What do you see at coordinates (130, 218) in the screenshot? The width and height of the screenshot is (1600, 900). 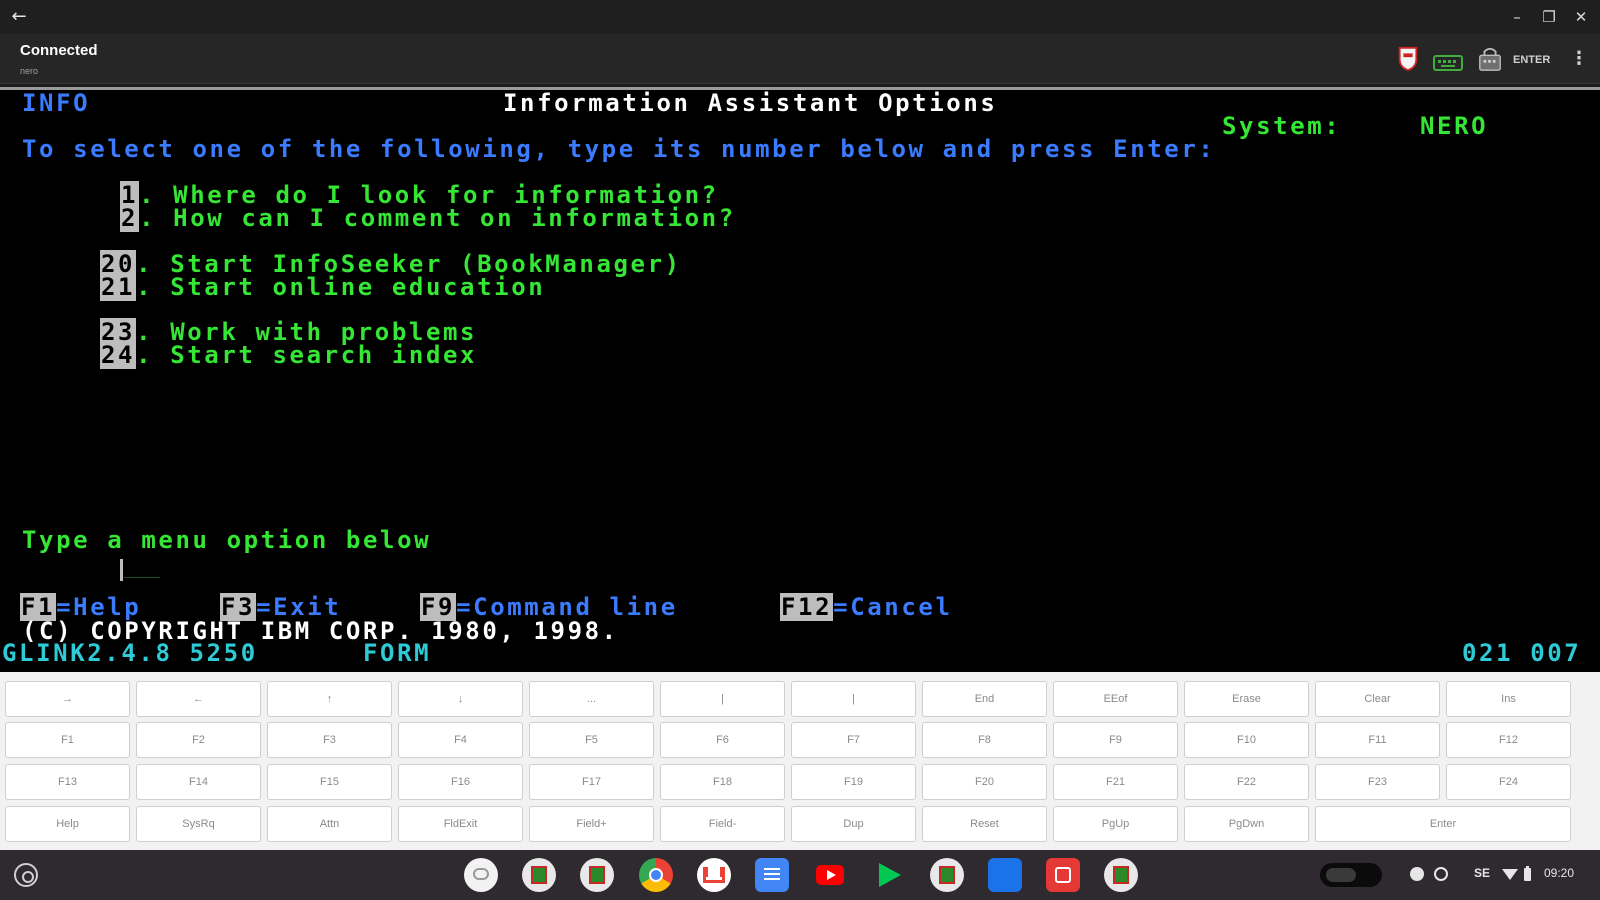 I see `option-number: 2` at bounding box center [130, 218].